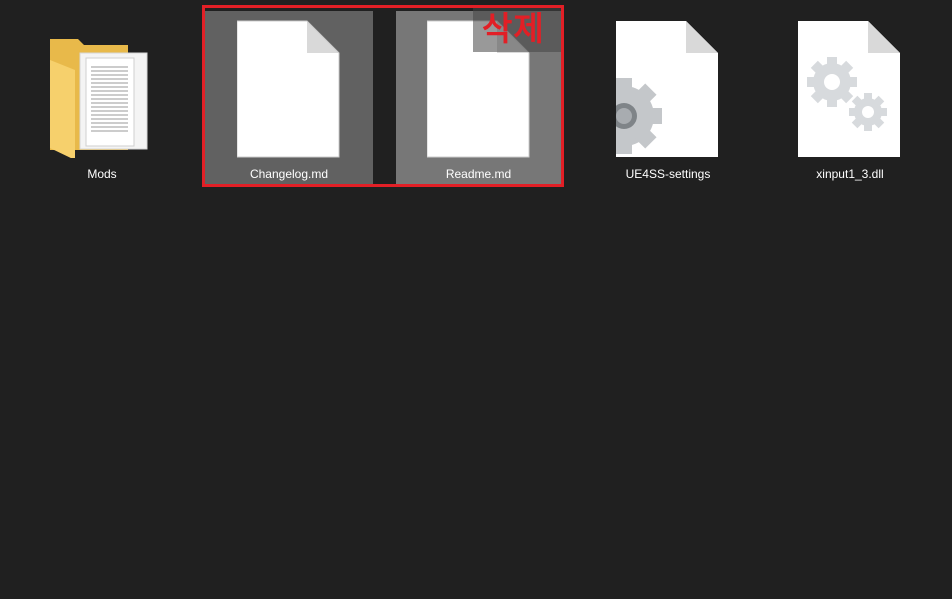 Image resolution: width=952 pixels, height=599 pixels. I want to click on file-name: xinput1_3.dll, so click(850, 174).